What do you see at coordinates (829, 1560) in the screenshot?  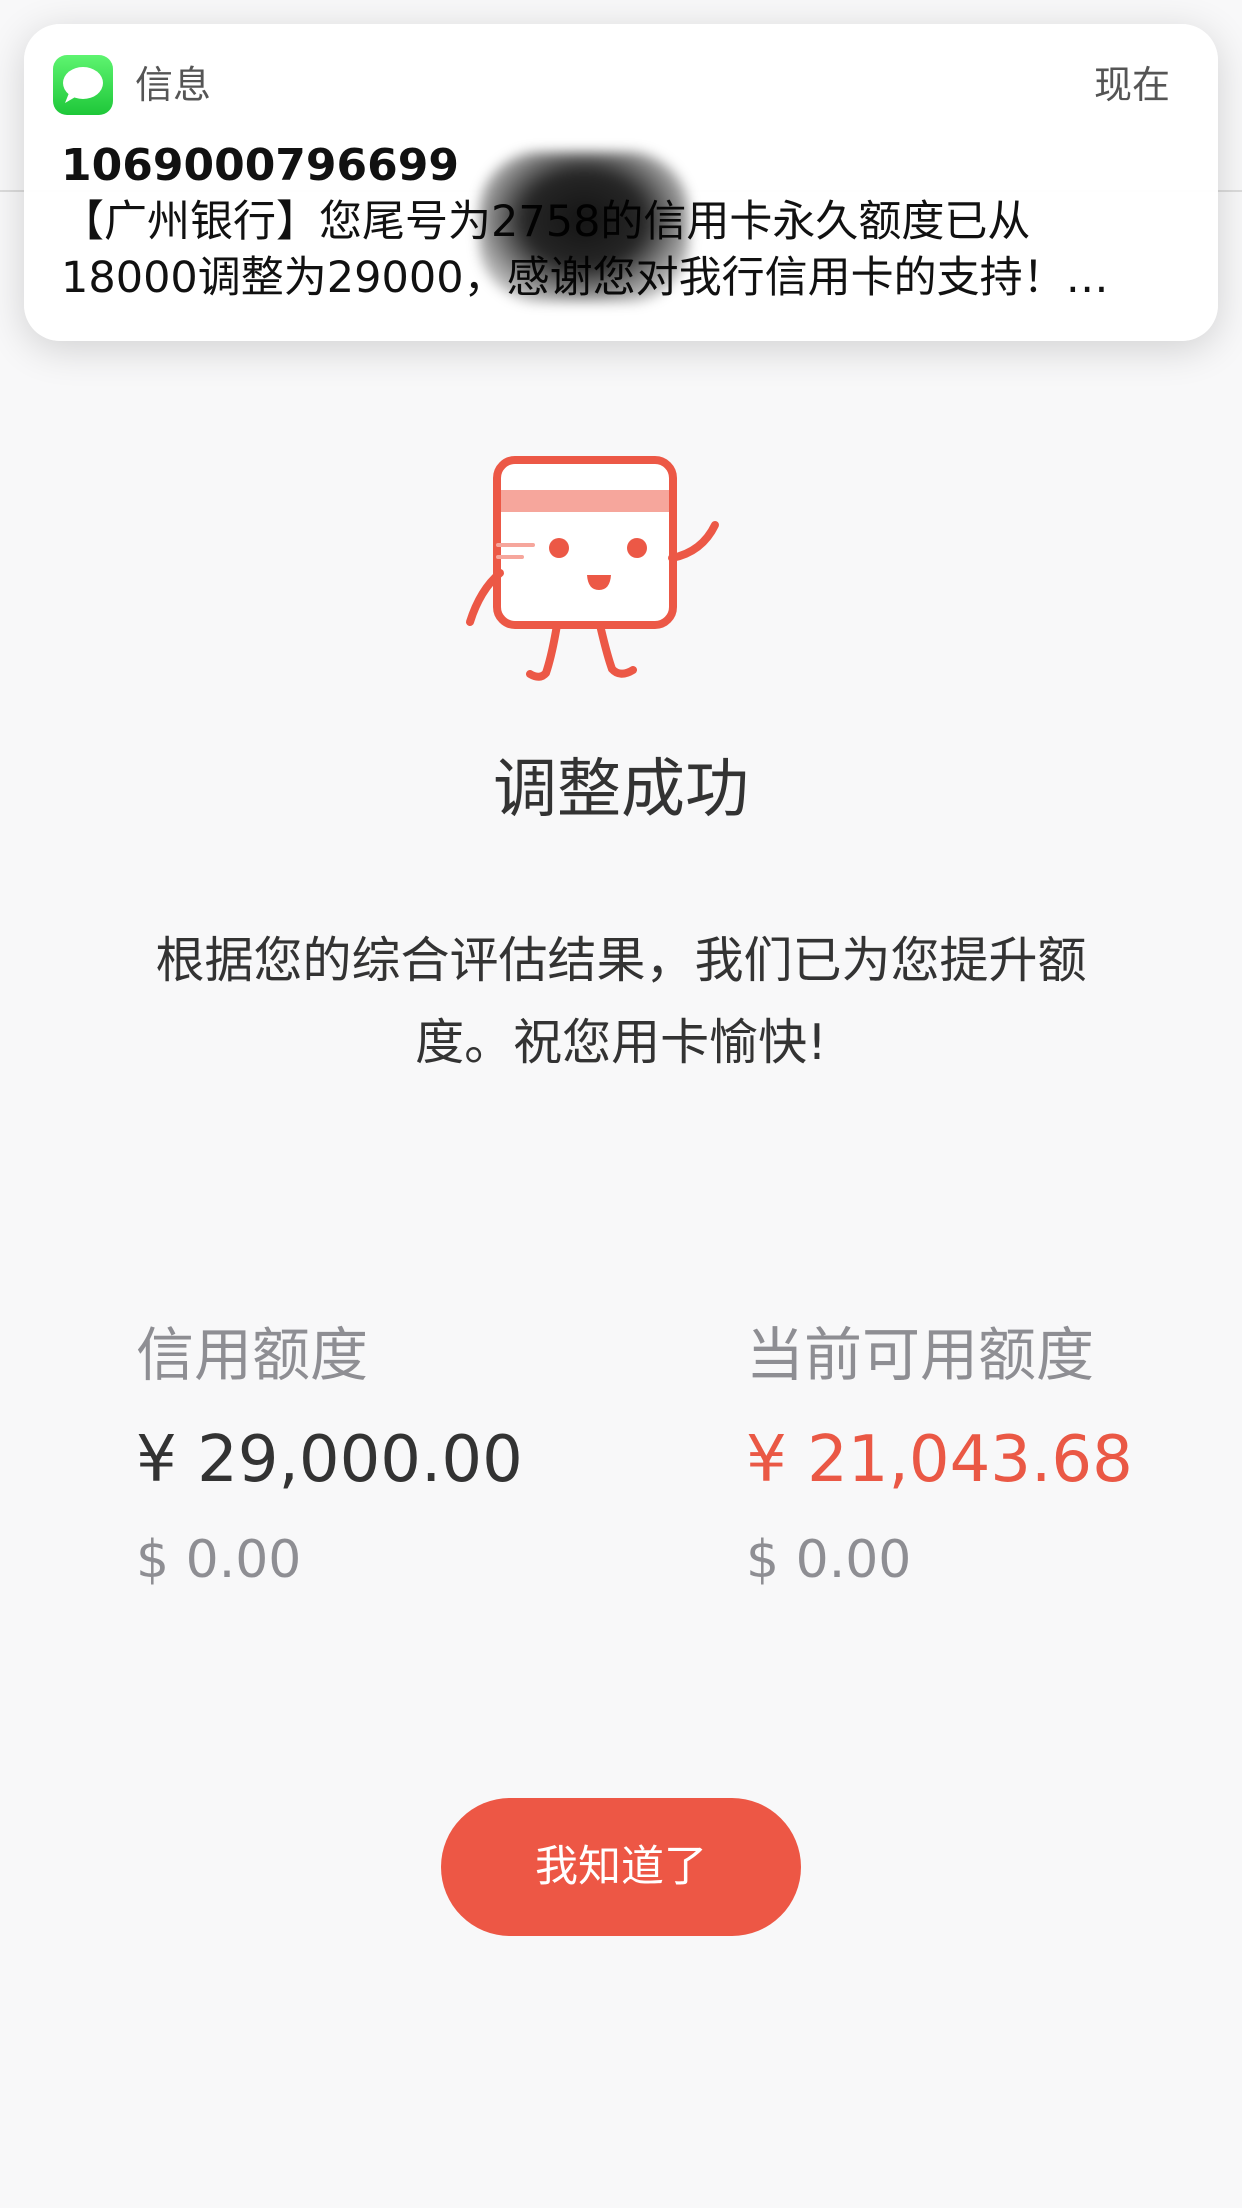 I see `available-limit-usd: $ 0.00` at bounding box center [829, 1560].